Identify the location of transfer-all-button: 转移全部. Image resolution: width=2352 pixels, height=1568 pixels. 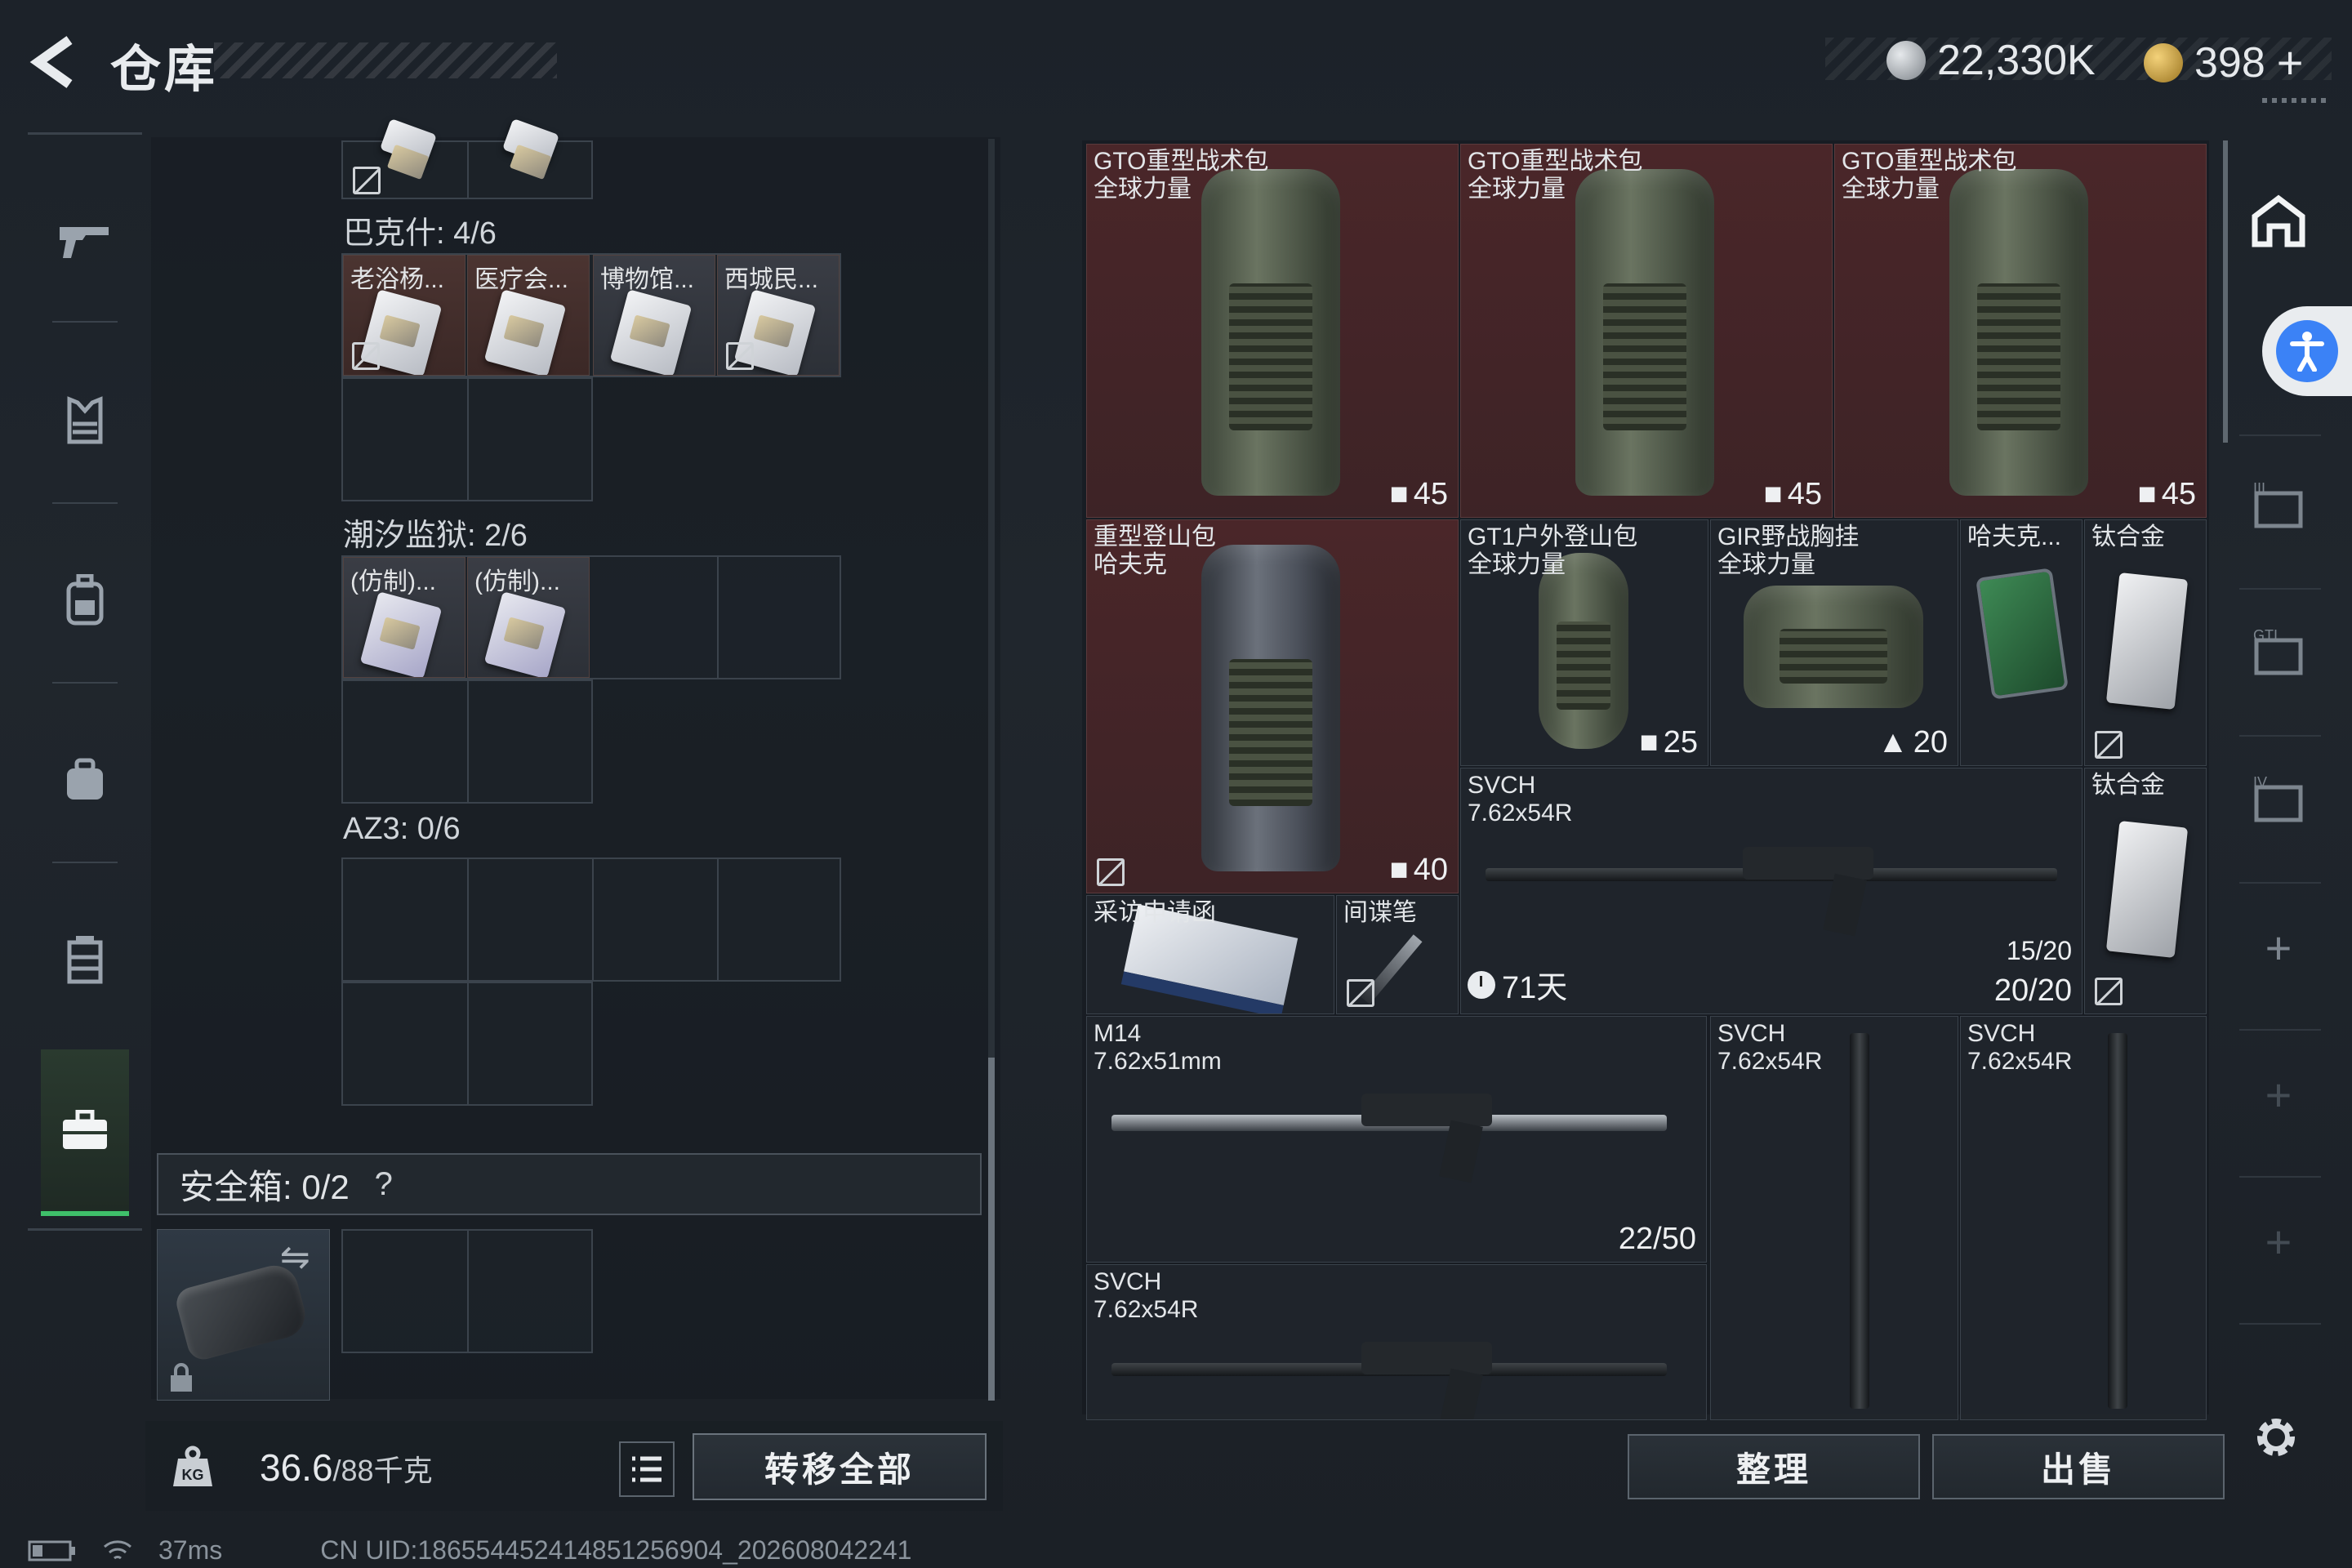
(840, 1466).